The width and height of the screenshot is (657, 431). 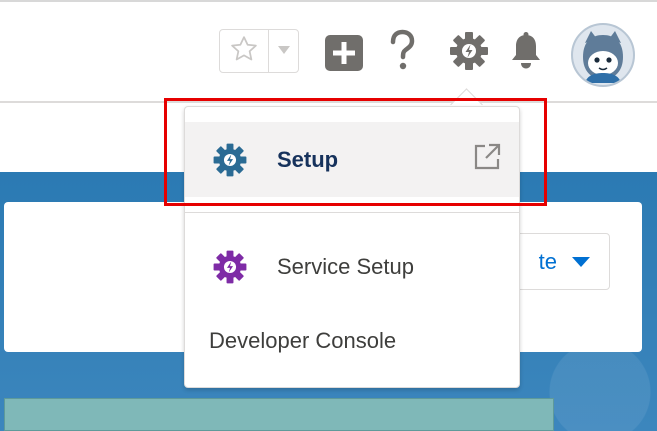 I want to click on highlight-box, so click(x=355, y=152).